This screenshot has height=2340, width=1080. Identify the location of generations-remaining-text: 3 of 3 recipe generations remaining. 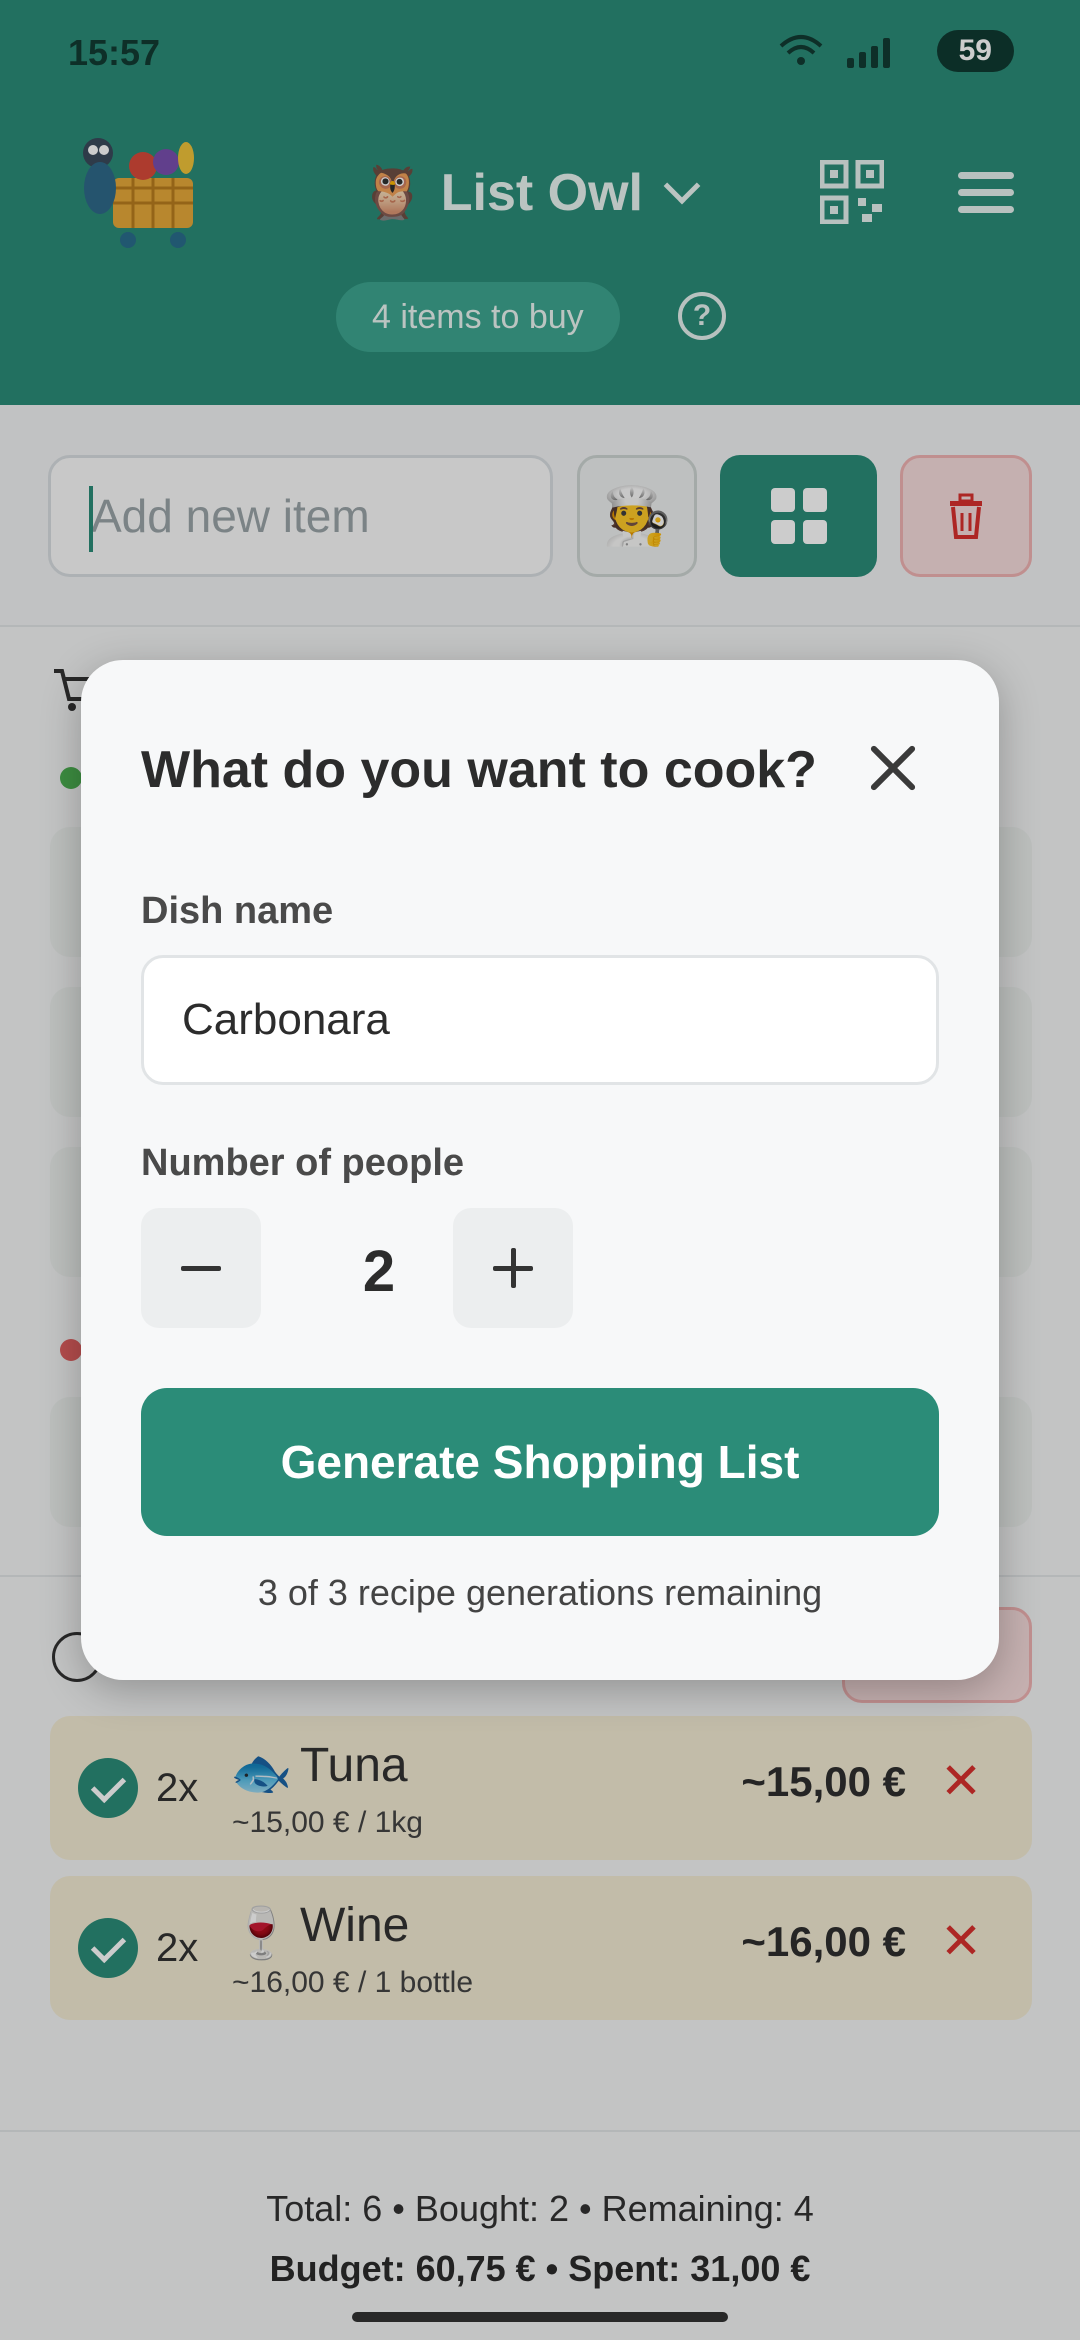
(540, 1592).